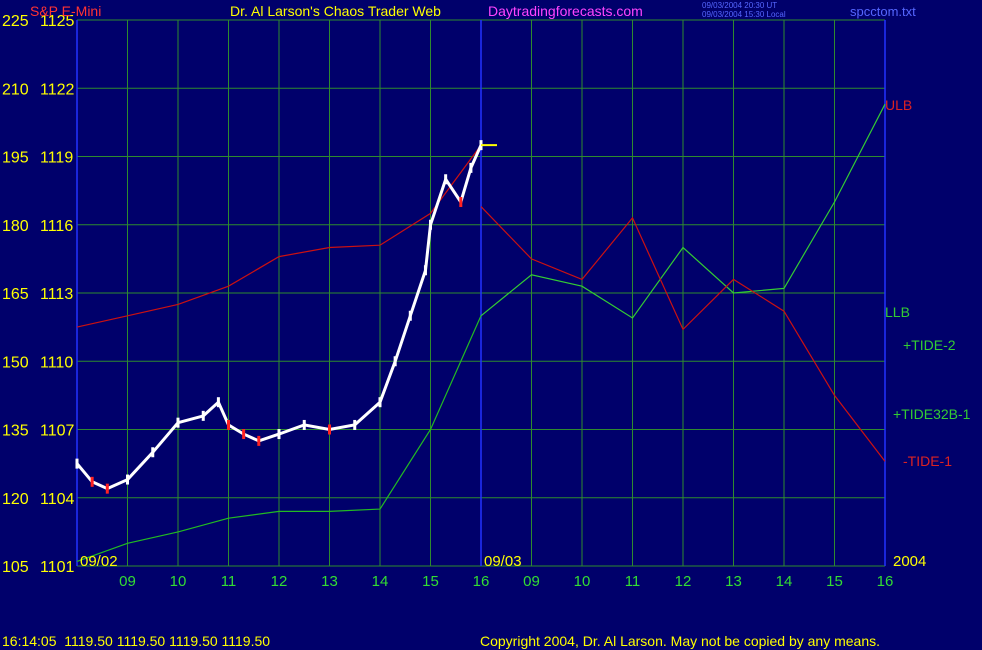 The image size is (982, 650). Describe the element at coordinates (897, 312) in the screenshot. I see `llb-label: LLB` at that location.